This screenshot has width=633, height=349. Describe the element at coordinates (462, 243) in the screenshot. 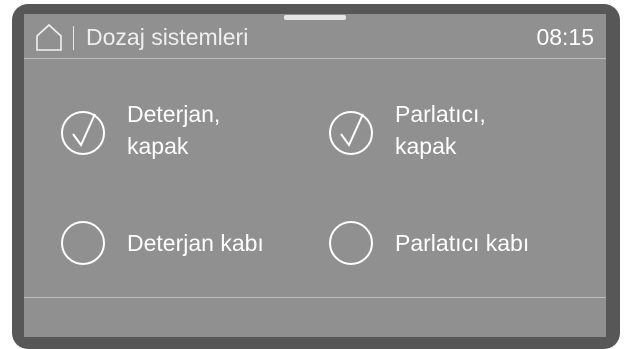

I see `option-label: Parlatıcı kabı` at that location.